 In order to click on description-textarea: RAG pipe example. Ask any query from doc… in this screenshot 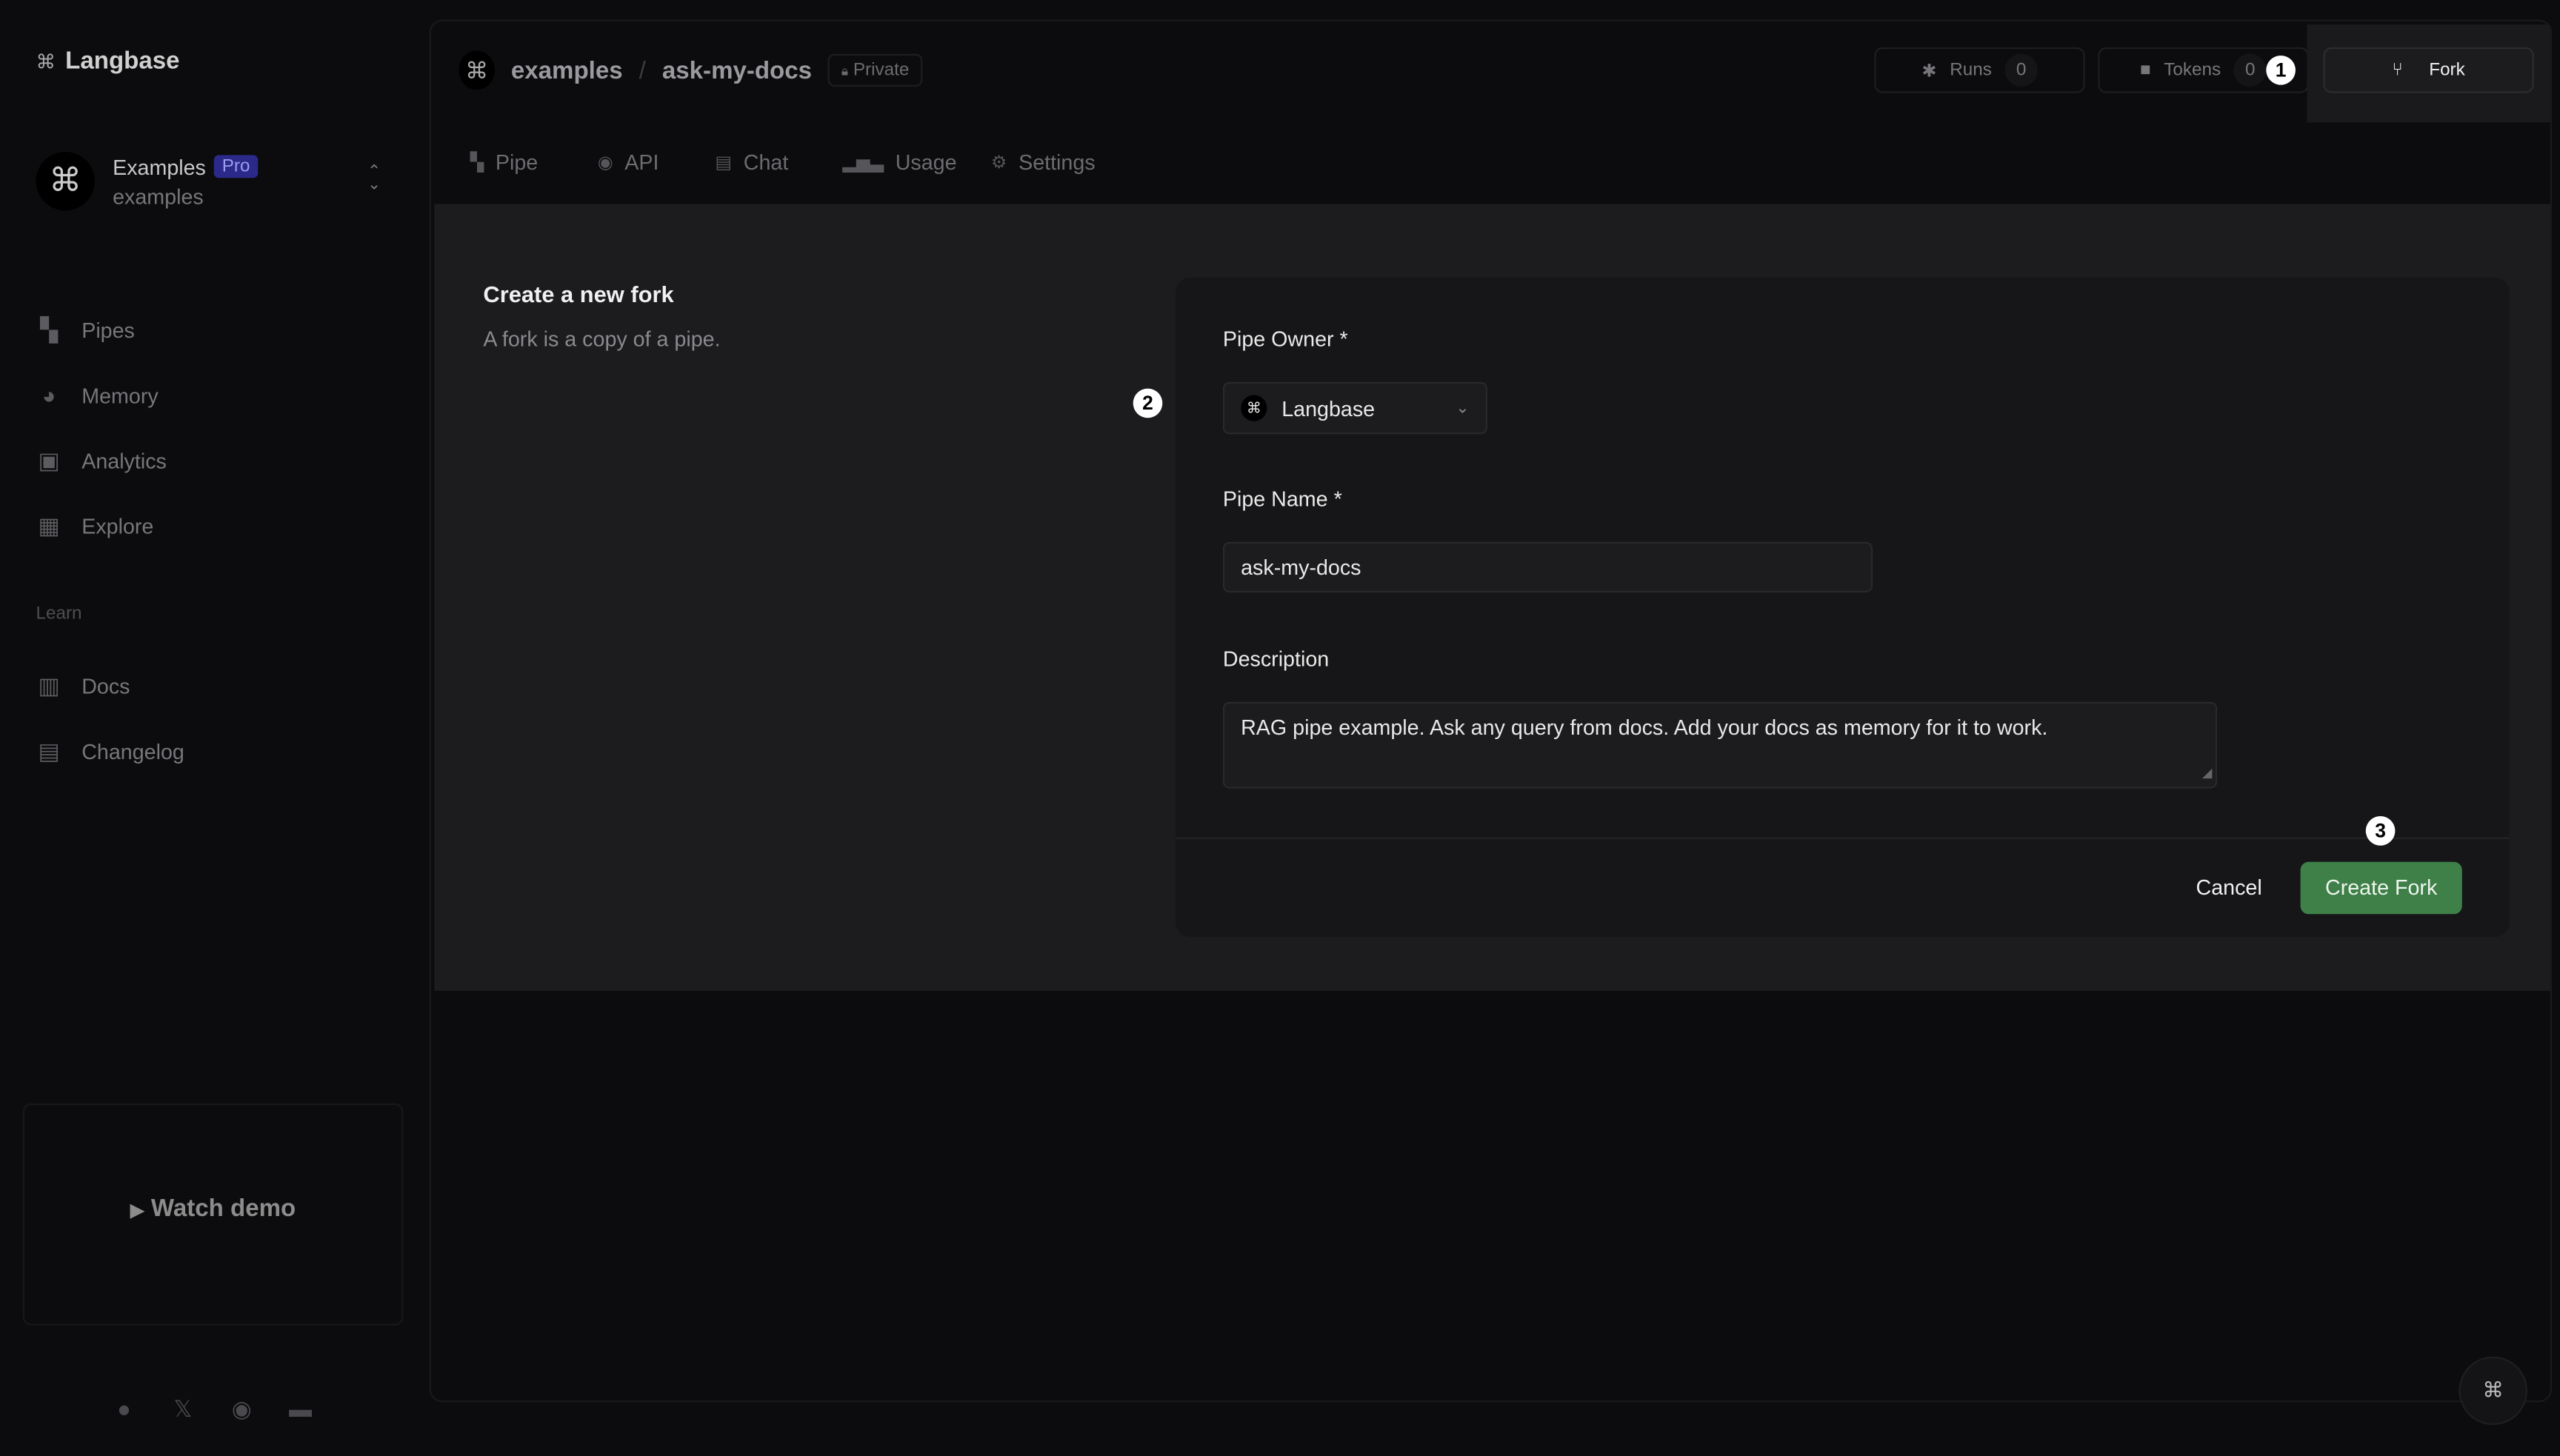, I will do `click(1720, 745)`.